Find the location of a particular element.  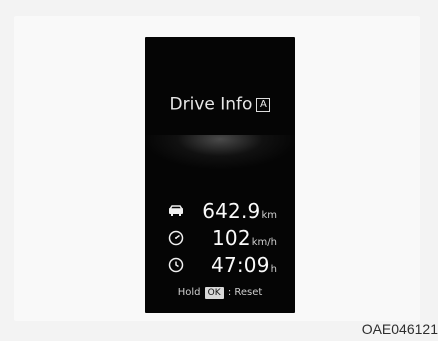

time-row: 47:09h is located at coordinates (220, 266).